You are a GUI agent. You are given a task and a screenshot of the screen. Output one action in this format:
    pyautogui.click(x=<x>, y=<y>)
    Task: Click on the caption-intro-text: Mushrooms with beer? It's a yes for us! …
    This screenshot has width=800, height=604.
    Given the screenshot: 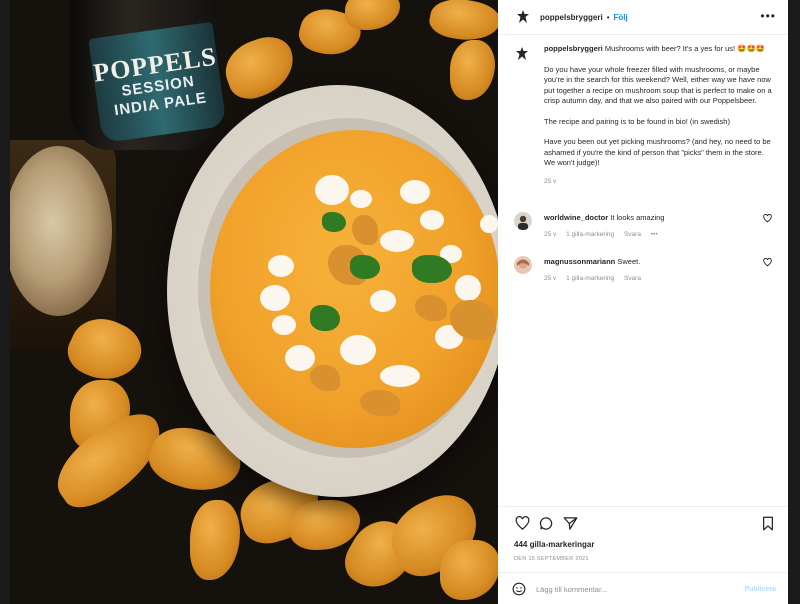 What is the action you would take?
    pyautogui.click(x=685, y=48)
    